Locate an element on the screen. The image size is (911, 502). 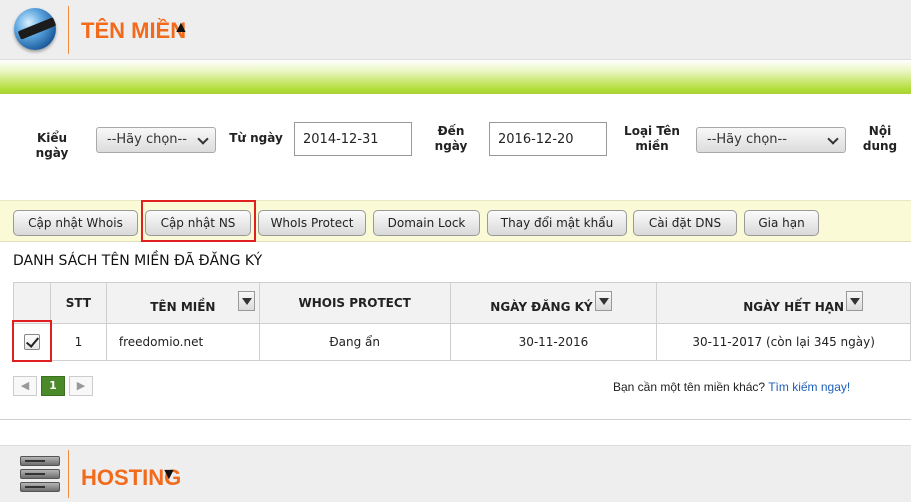
expand-down-icon: ▼ is located at coordinates (169, 475).